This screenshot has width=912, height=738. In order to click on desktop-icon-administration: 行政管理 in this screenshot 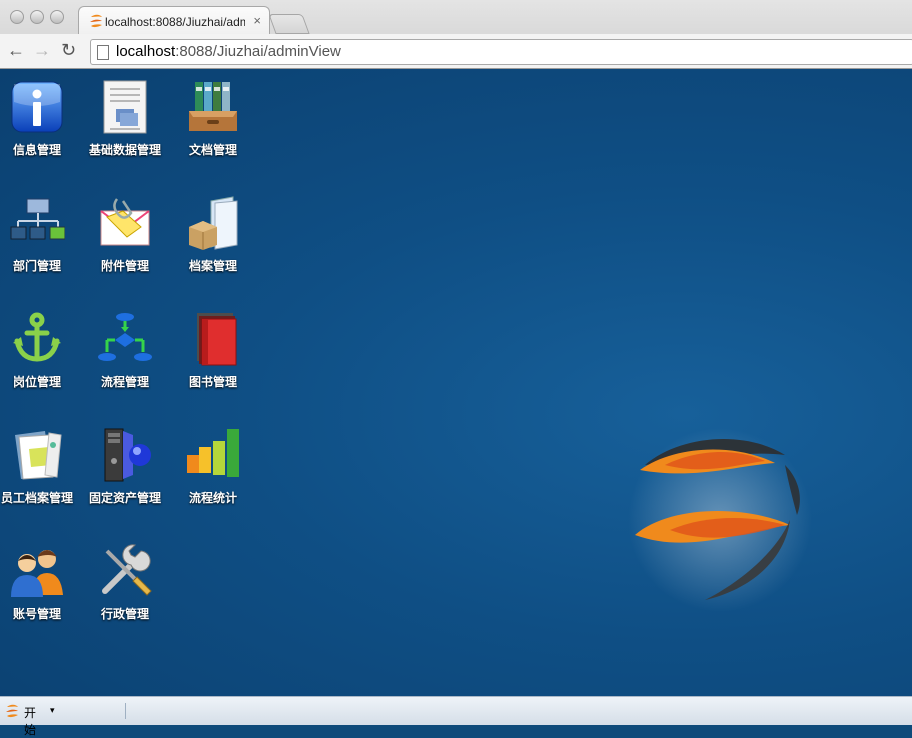, I will do `click(125, 582)`.